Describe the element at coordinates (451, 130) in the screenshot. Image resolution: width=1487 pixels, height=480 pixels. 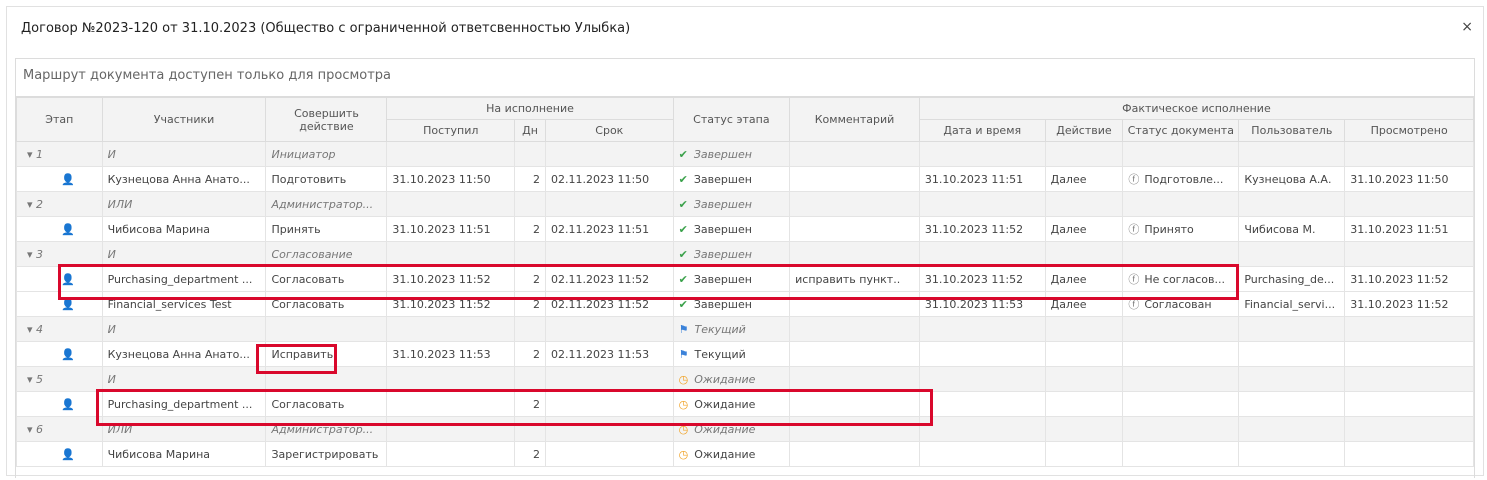
I see `col-received: Поступил` at that location.